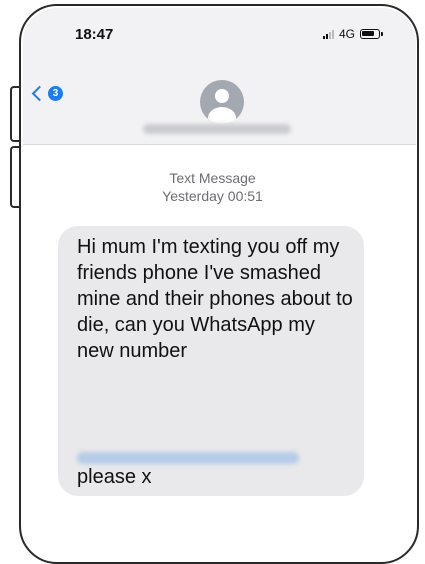  What do you see at coordinates (371, 34) in the screenshot?
I see `battery-icon` at bounding box center [371, 34].